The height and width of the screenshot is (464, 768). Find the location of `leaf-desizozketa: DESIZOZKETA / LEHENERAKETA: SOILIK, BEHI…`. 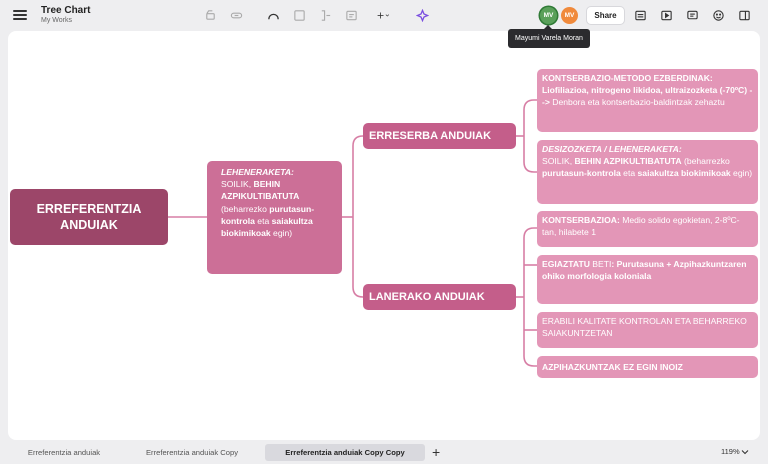

leaf-desizozketa: DESIZOZKETA / LEHENERAKETA: SOILIK, BEHI… is located at coordinates (647, 172).